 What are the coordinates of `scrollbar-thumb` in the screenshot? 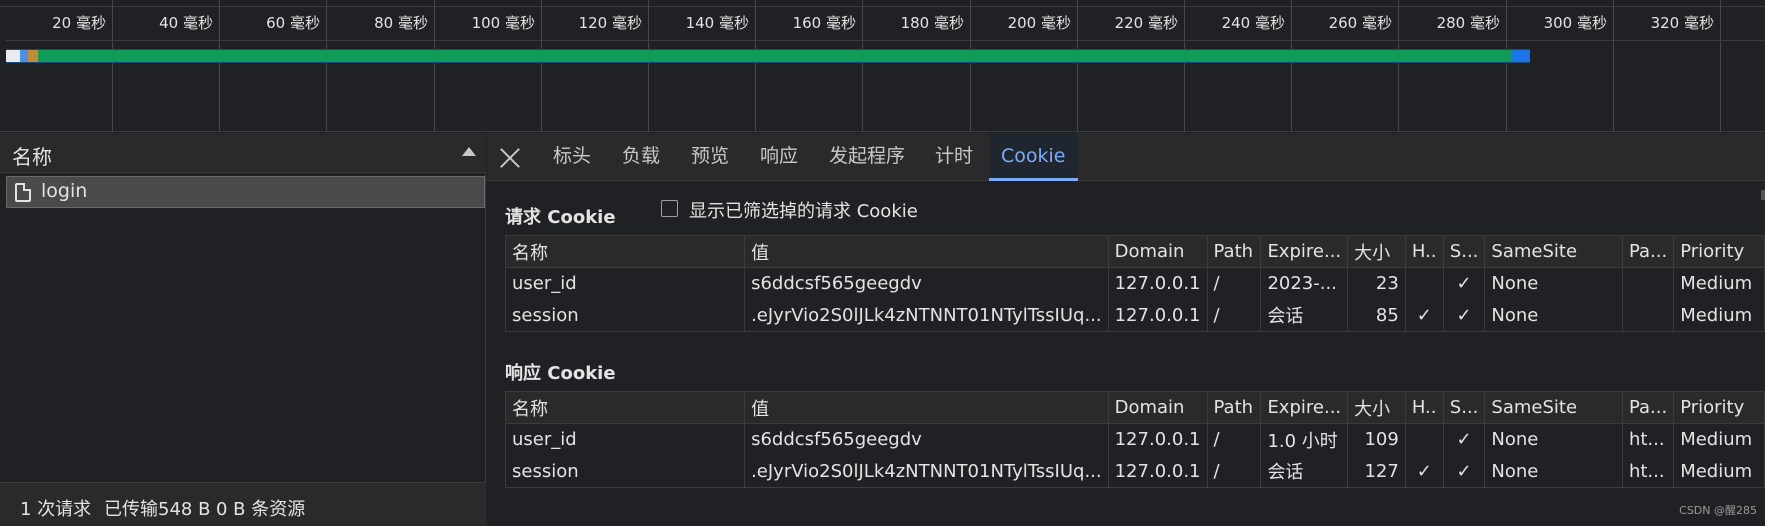 It's located at (1763, 195).